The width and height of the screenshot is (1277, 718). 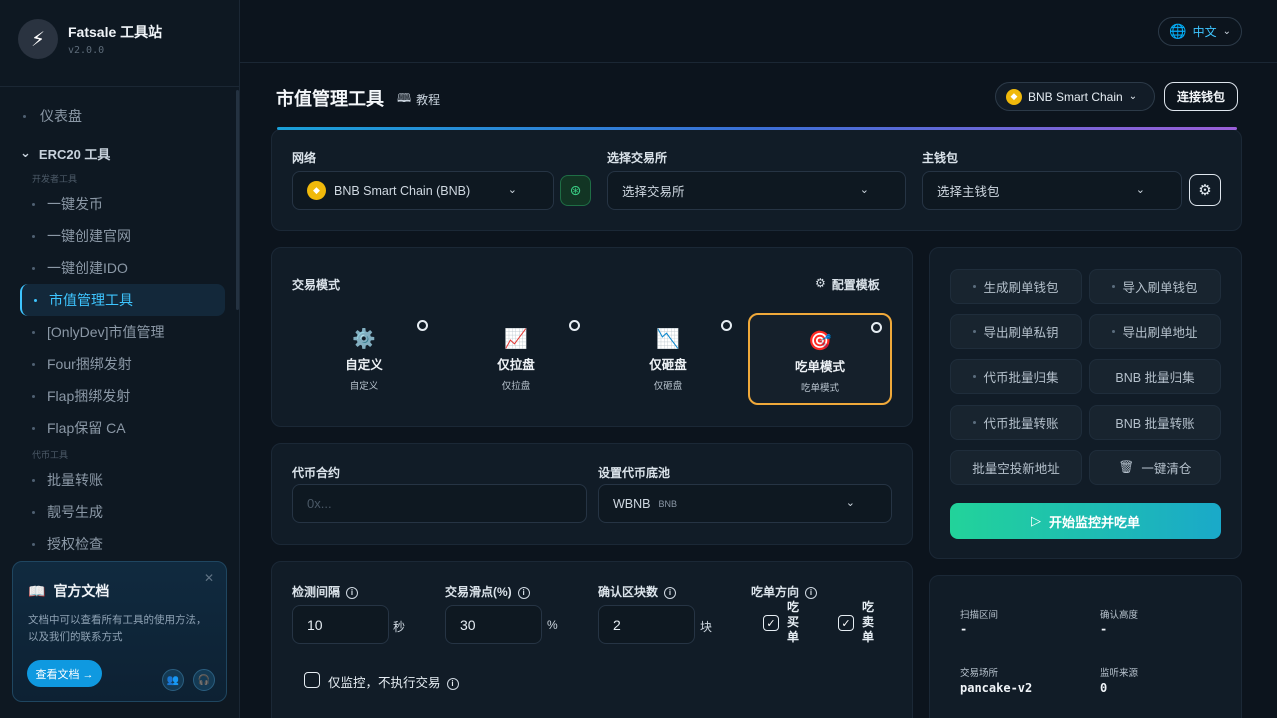 What do you see at coordinates (340, 624) in the screenshot?
I see `interval-input: 10` at bounding box center [340, 624].